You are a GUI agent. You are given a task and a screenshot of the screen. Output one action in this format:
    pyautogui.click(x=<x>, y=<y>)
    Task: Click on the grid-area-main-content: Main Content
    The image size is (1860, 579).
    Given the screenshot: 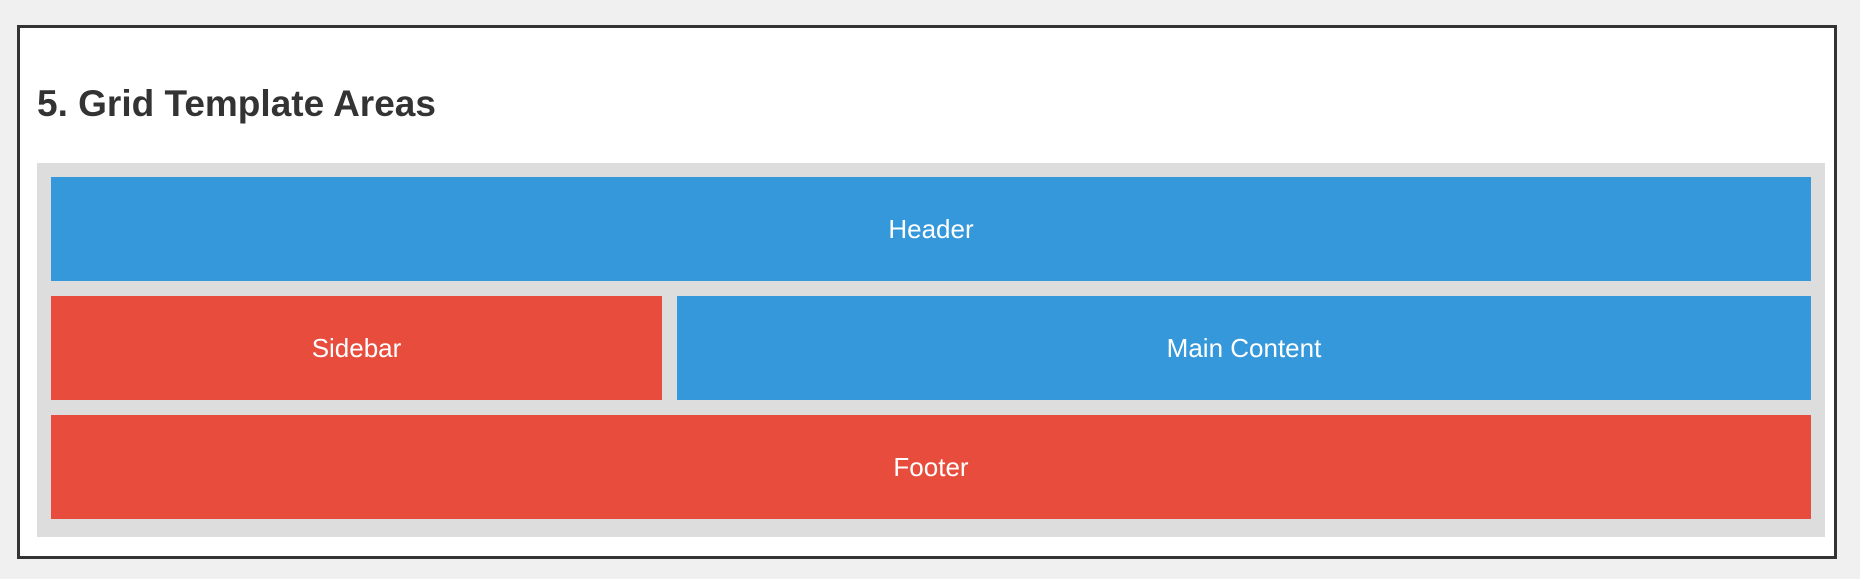 What is the action you would take?
    pyautogui.click(x=1244, y=348)
    